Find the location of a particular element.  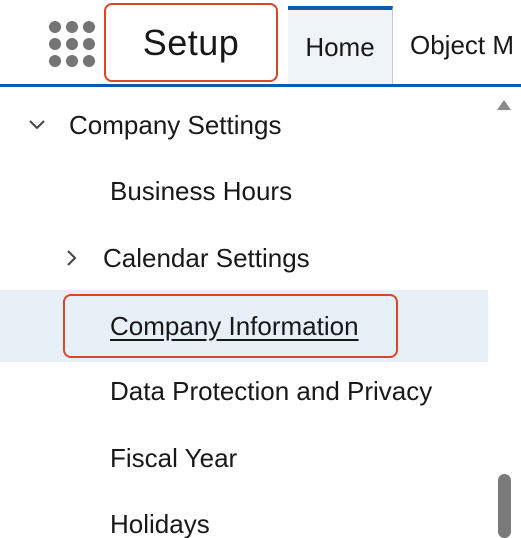

tree-item-label: Company Information is located at coordinates (234, 326).